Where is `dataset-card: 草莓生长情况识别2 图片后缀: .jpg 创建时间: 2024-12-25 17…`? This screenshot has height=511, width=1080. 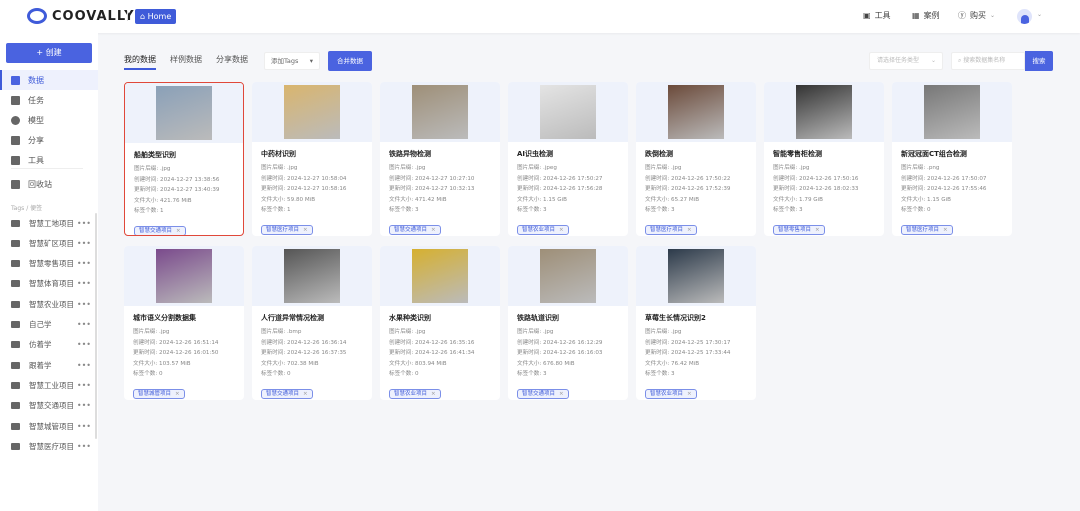 dataset-card: 草莓生长情况识别2 图片后缀: .jpg 创建时间: 2024-12-25 17… is located at coordinates (696, 323).